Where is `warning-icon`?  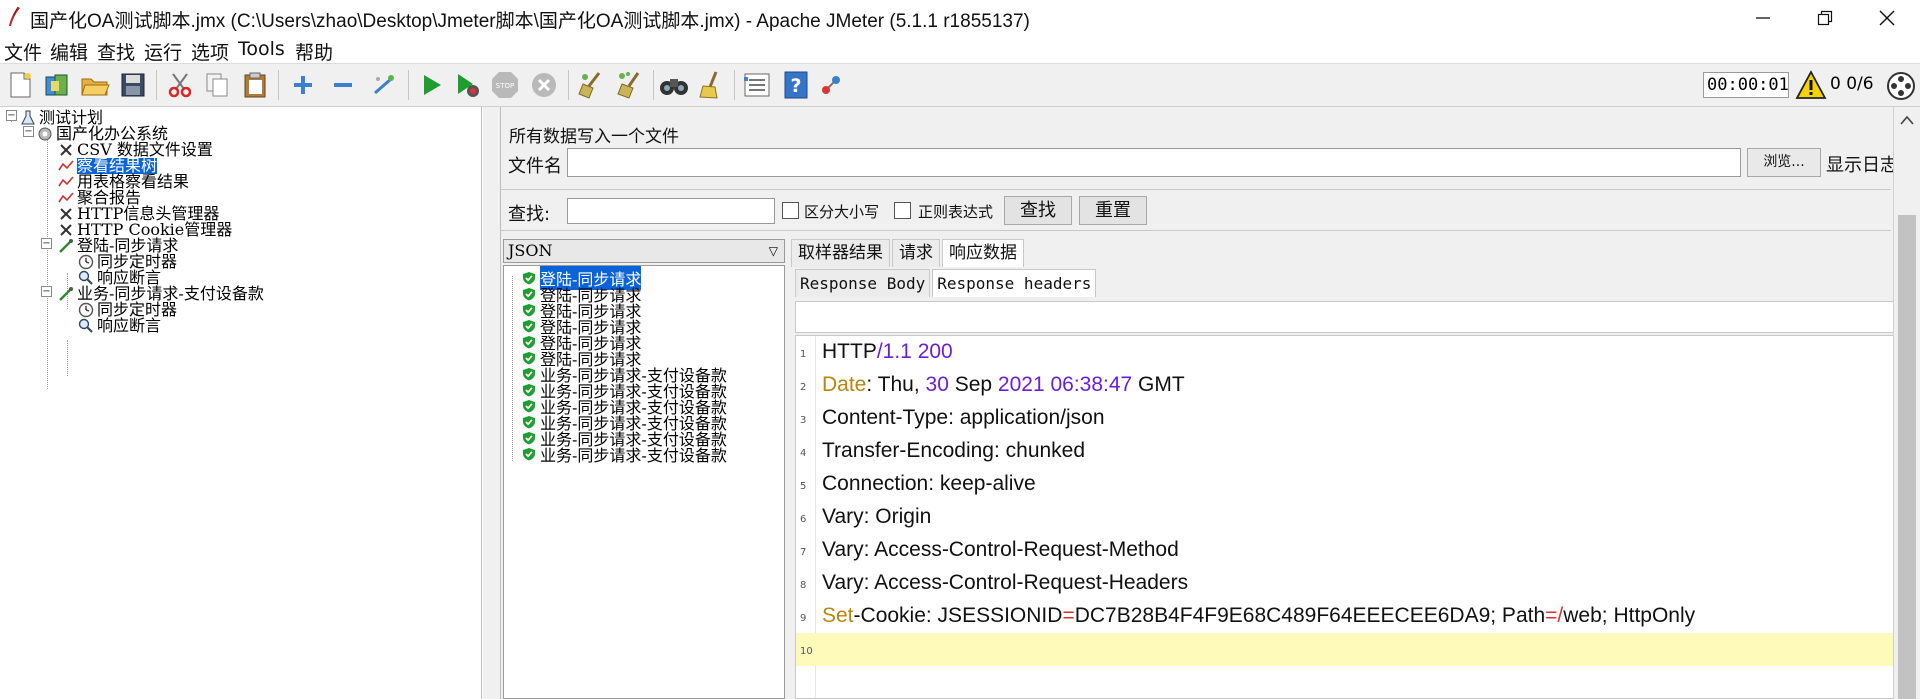
warning-icon is located at coordinates (1811, 85).